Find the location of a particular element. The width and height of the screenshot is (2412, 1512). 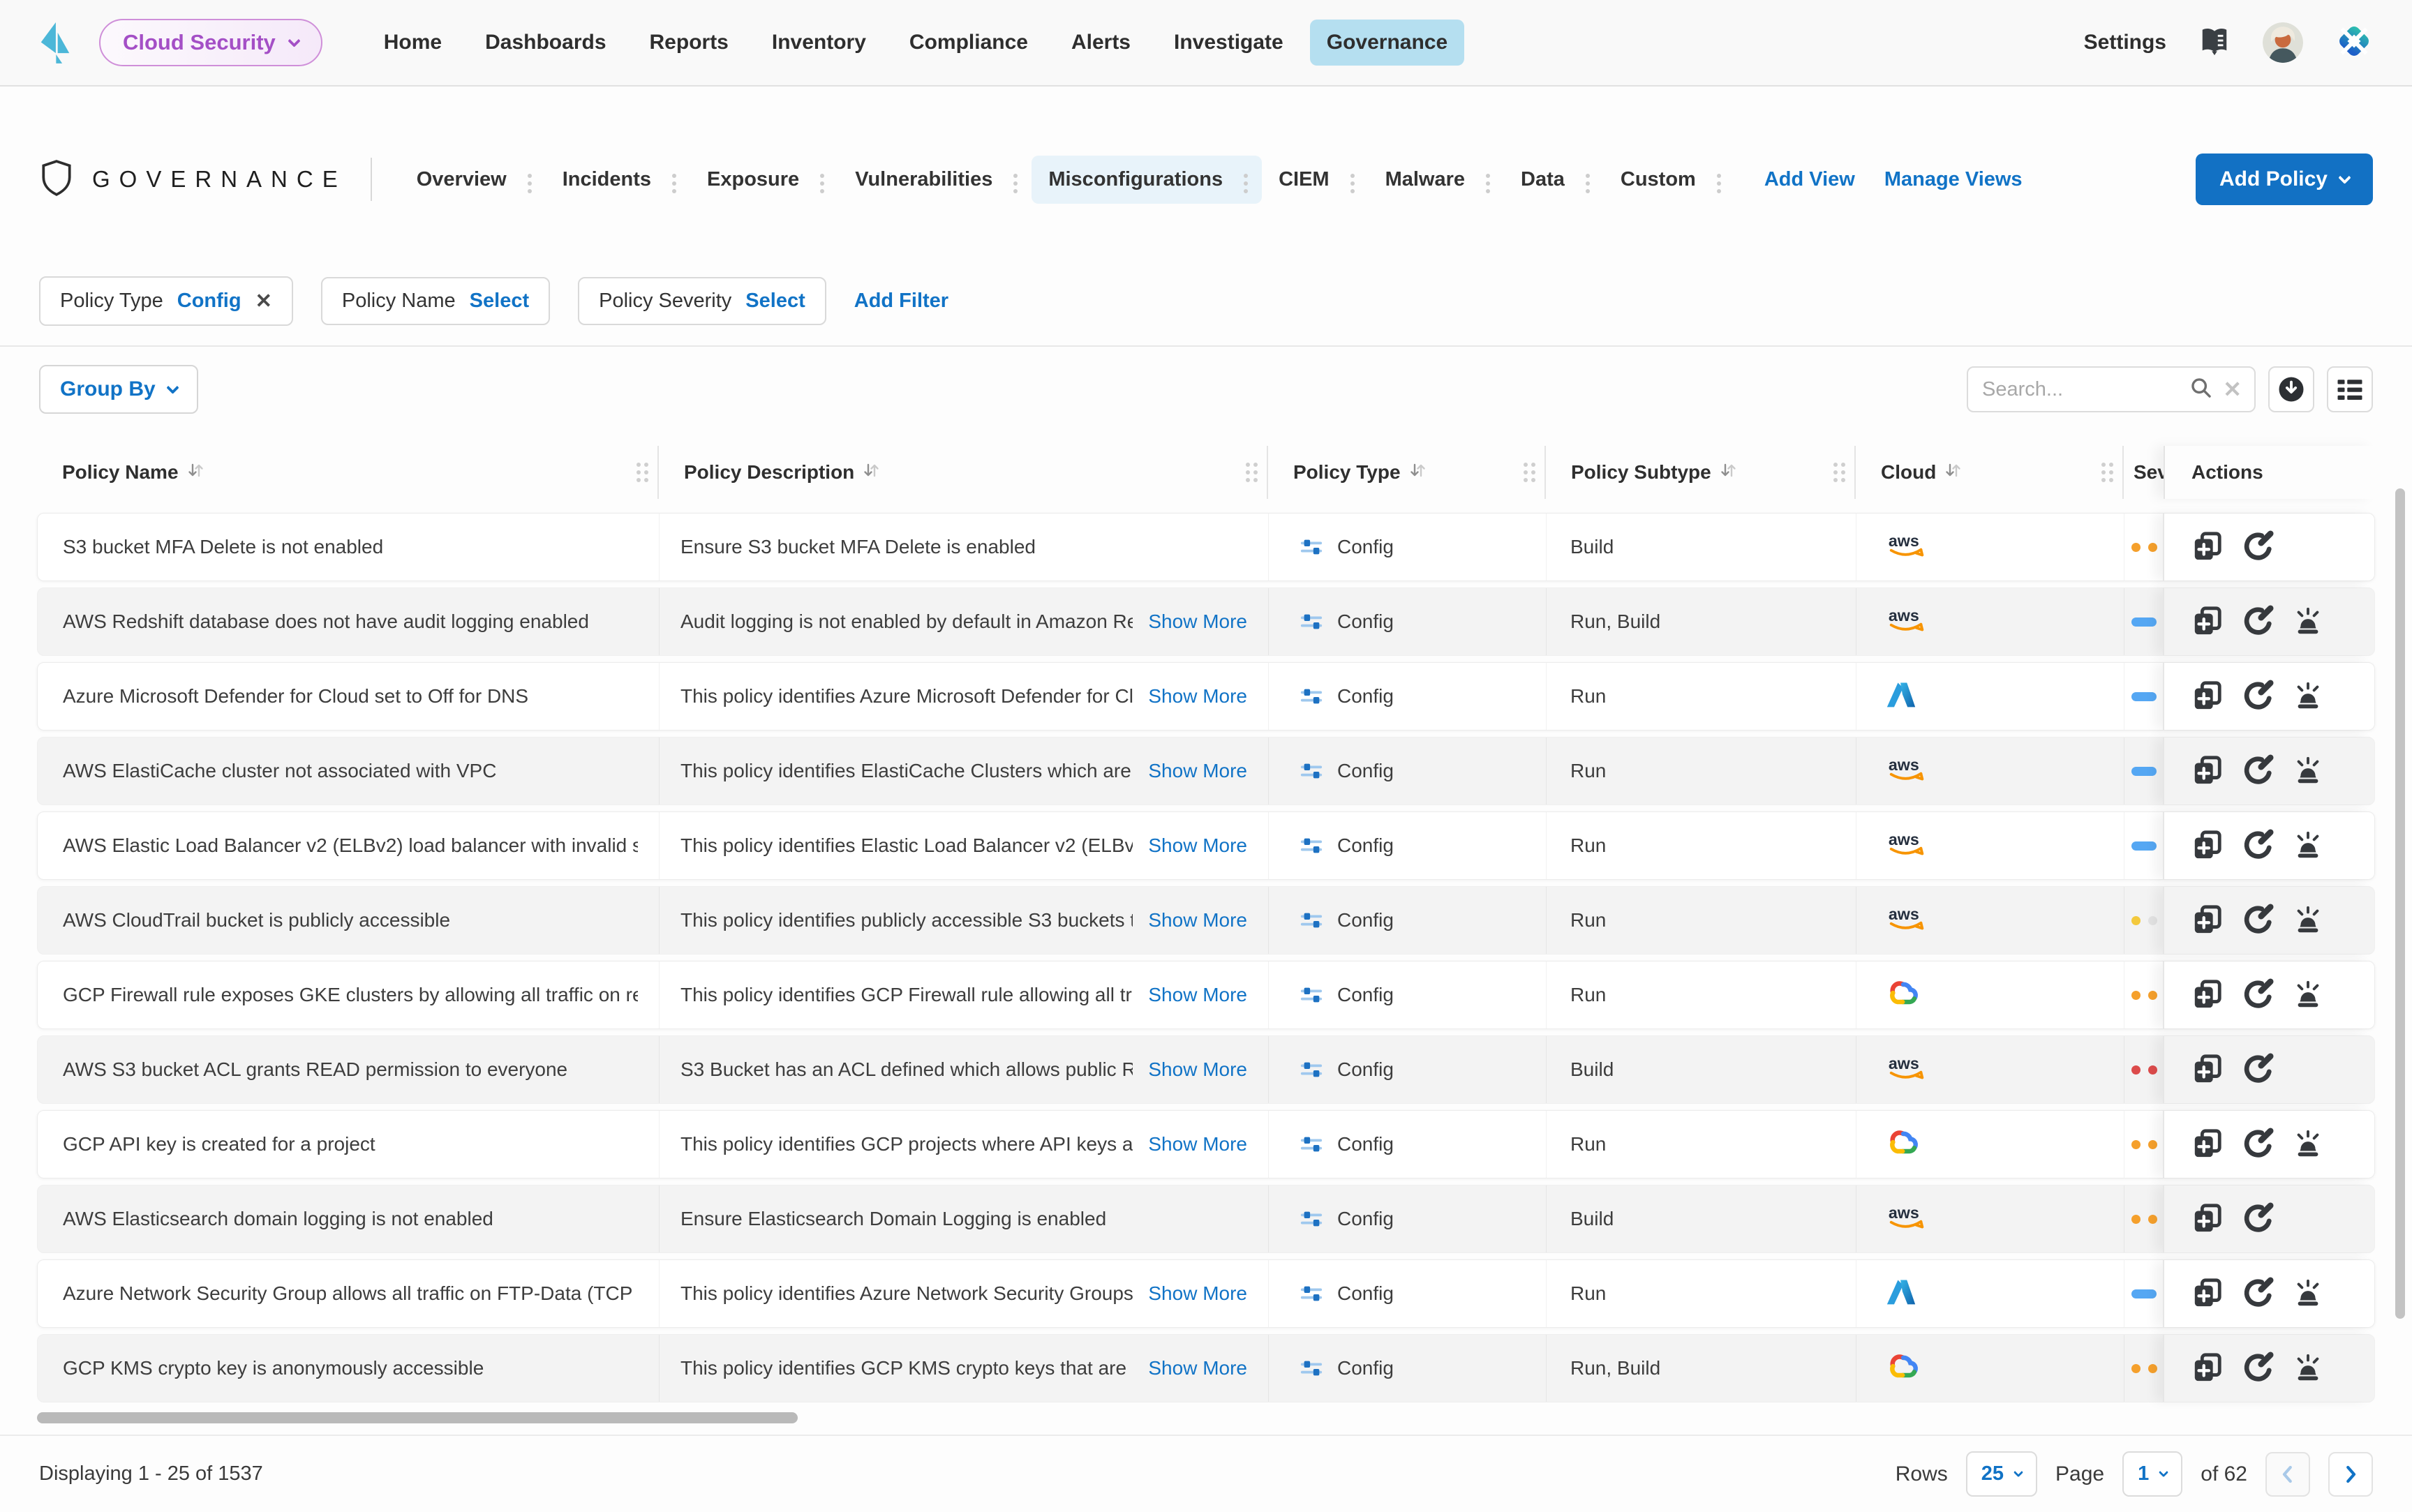

user-avatar is located at coordinates (2283, 42).